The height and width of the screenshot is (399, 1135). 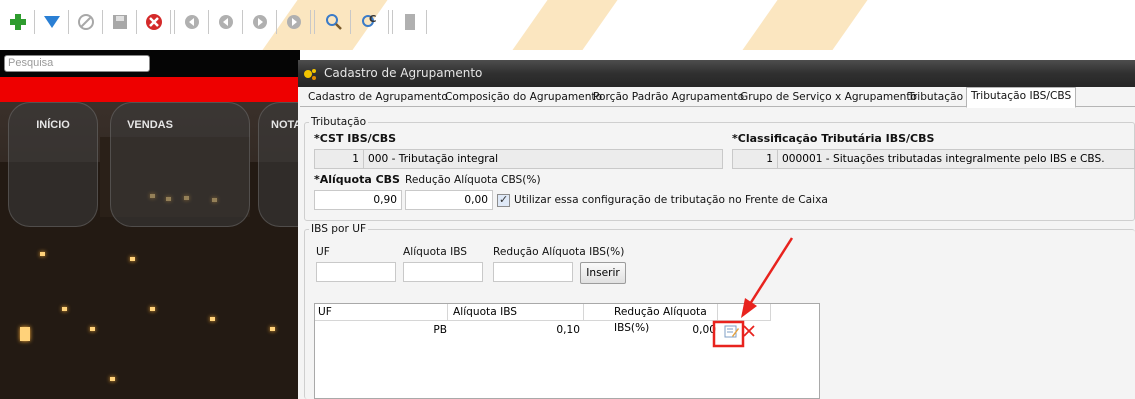 I want to click on aliquota-cbs-input: 0,90, so click(x=358, y=200).